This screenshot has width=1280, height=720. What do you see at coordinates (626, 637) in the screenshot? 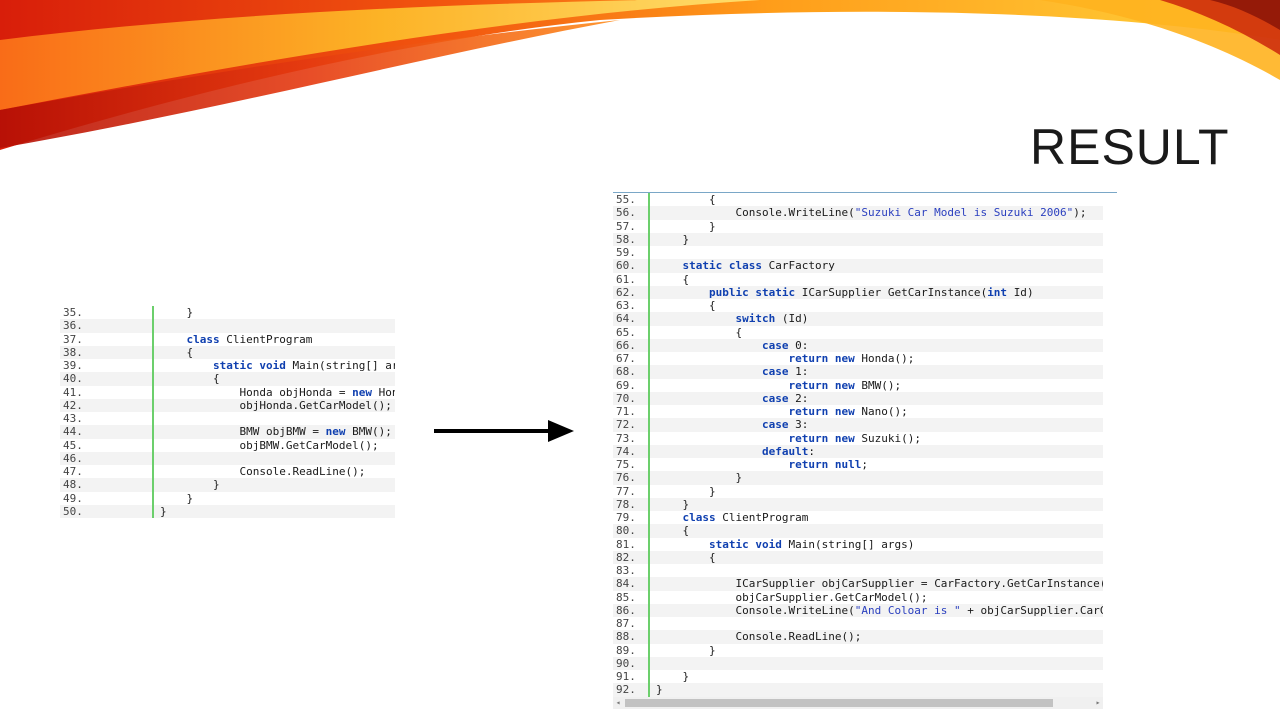
I see `line-number: 88.` at bounding box center [626, 637].